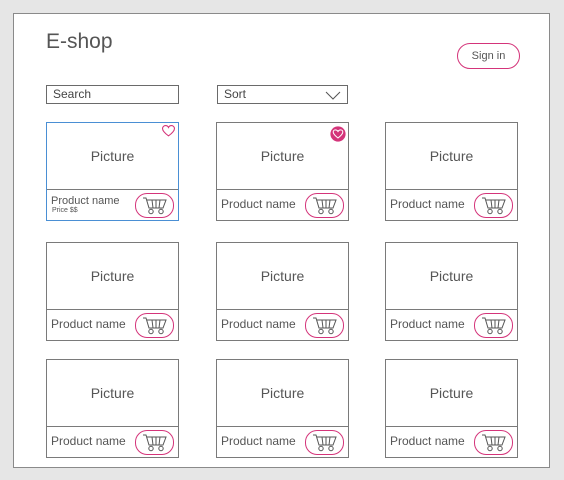 Image resolution: width=564 pixels, height=480 pixels. What do you see at coordinates (488, 56) in the screenshot?
I see `sign-in-button: Sign in` at bounding box center [488, 56].